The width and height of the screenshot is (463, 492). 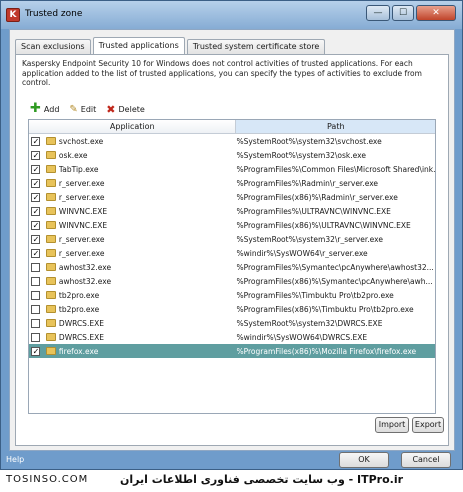 What do you see at coordinates (335, 126) in the screenshot?
I see `column-header-path: Path` at bounding box center [335, 126].